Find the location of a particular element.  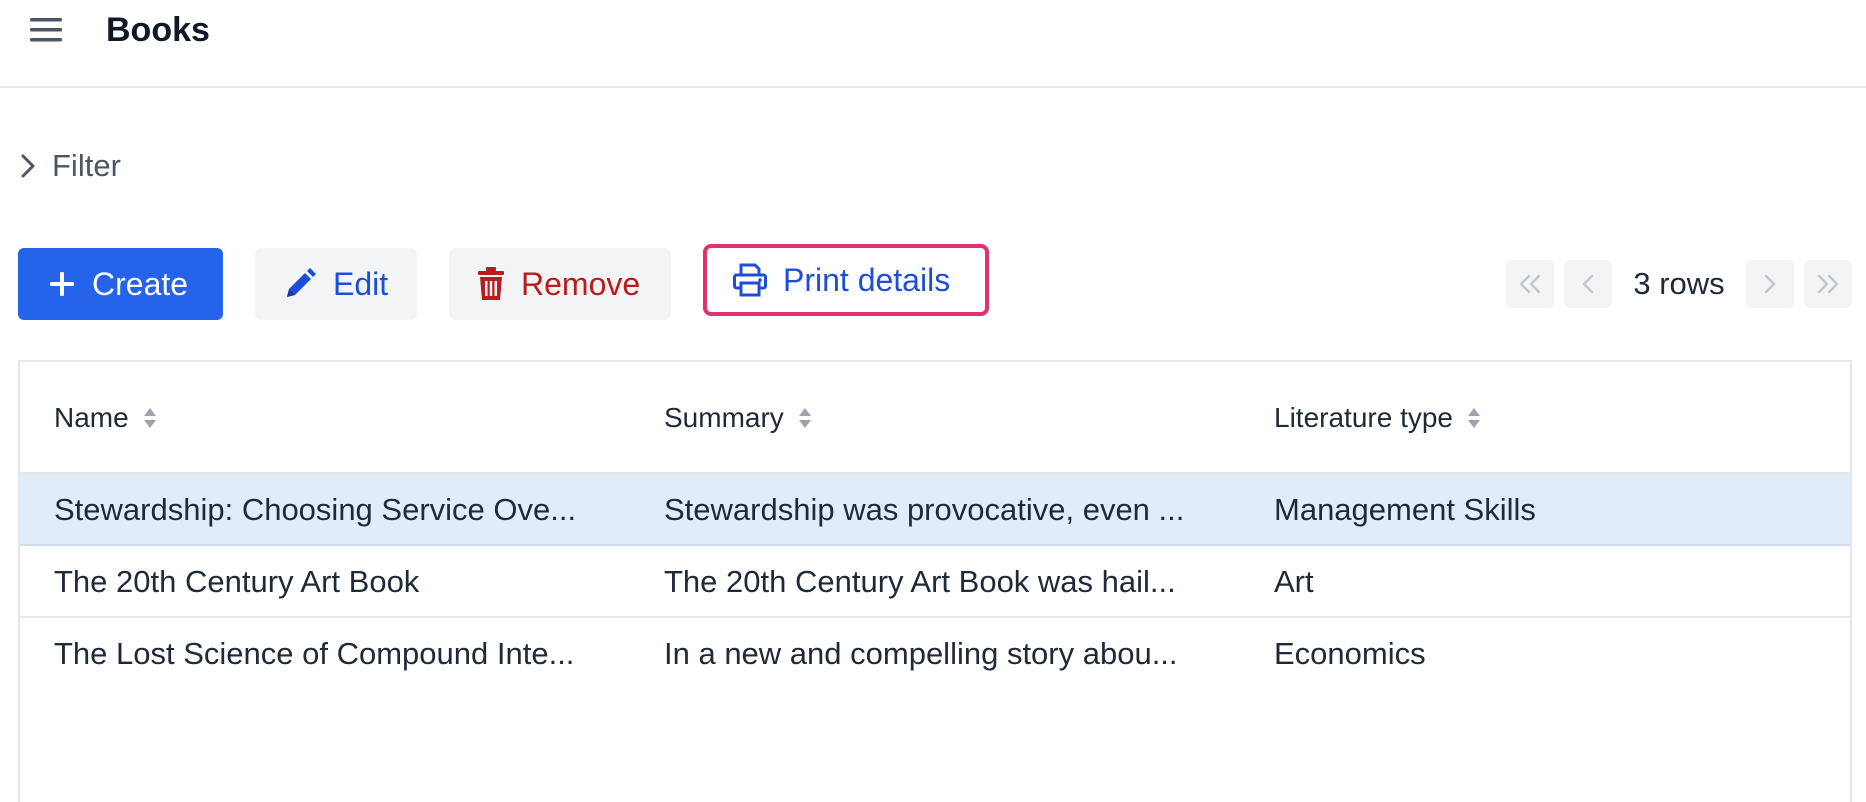

column-header-label: Name is located at coordinates (91, 417).